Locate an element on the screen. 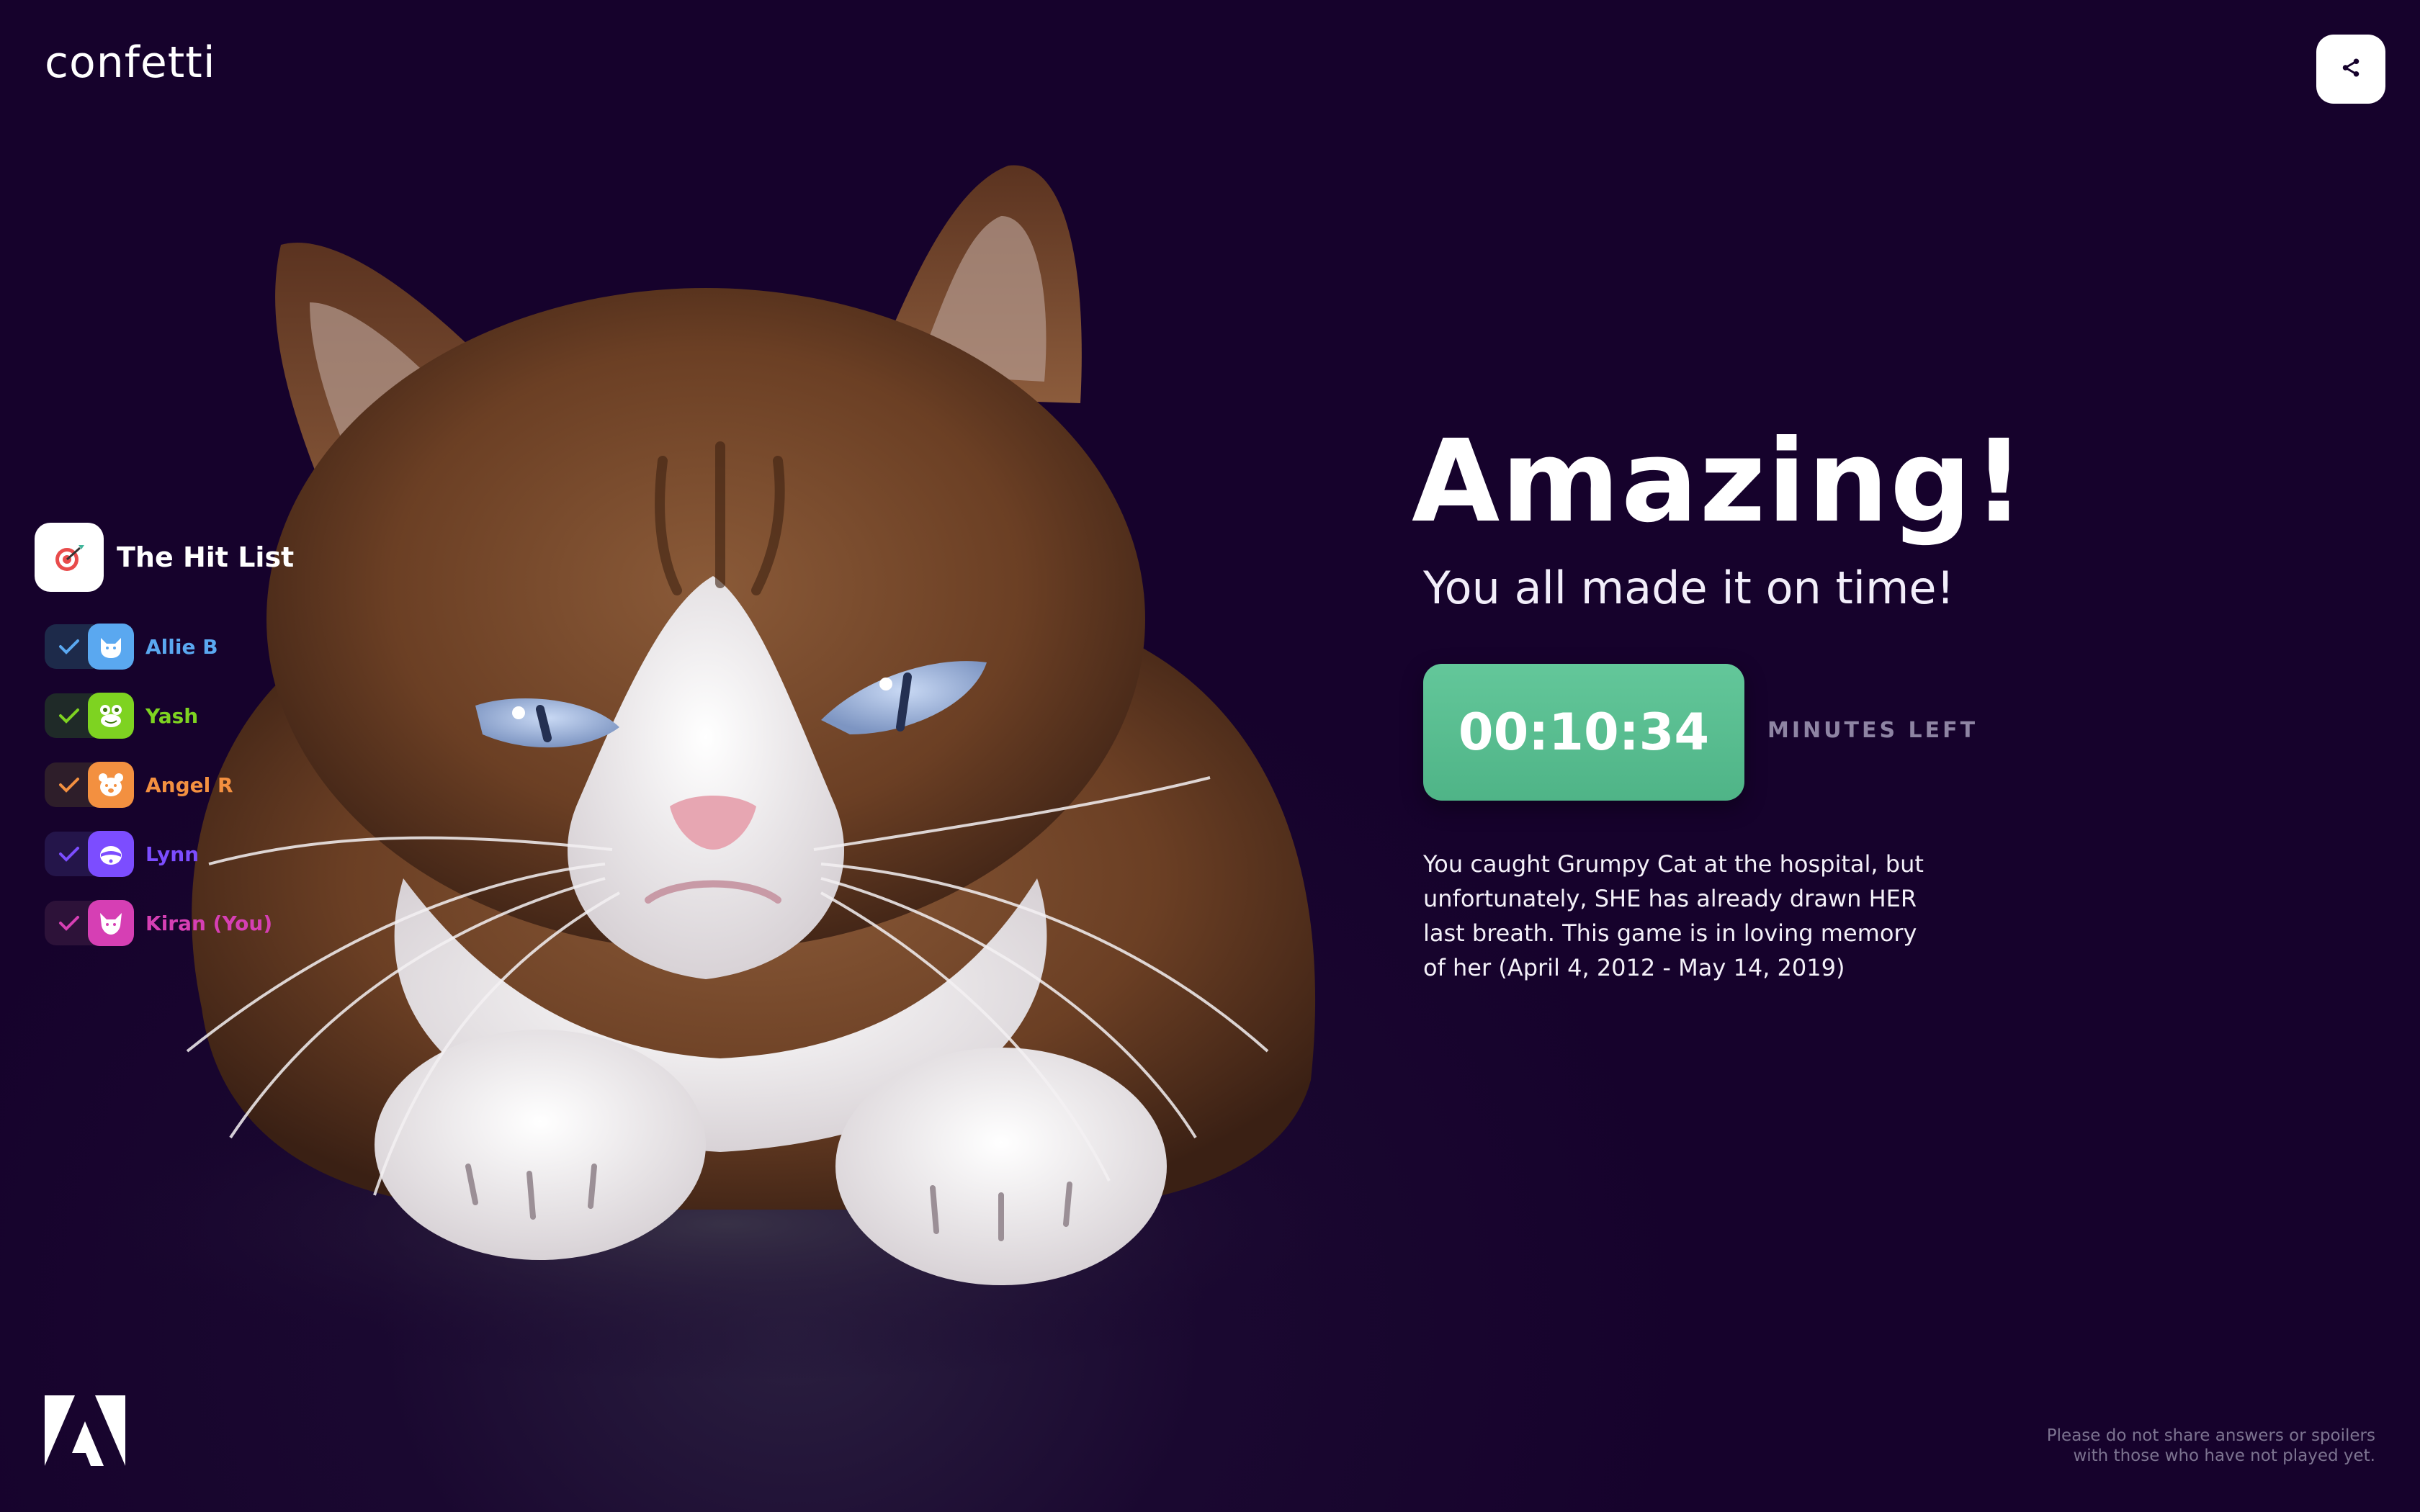  player-row-yash: Yash is located at coordinates (158, 715).